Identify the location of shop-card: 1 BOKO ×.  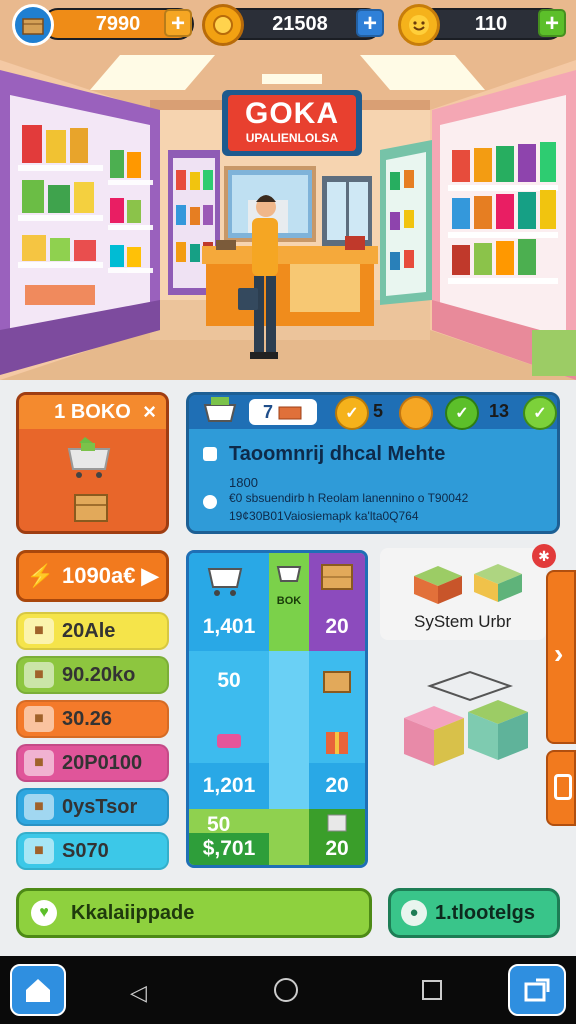
(92, 463).